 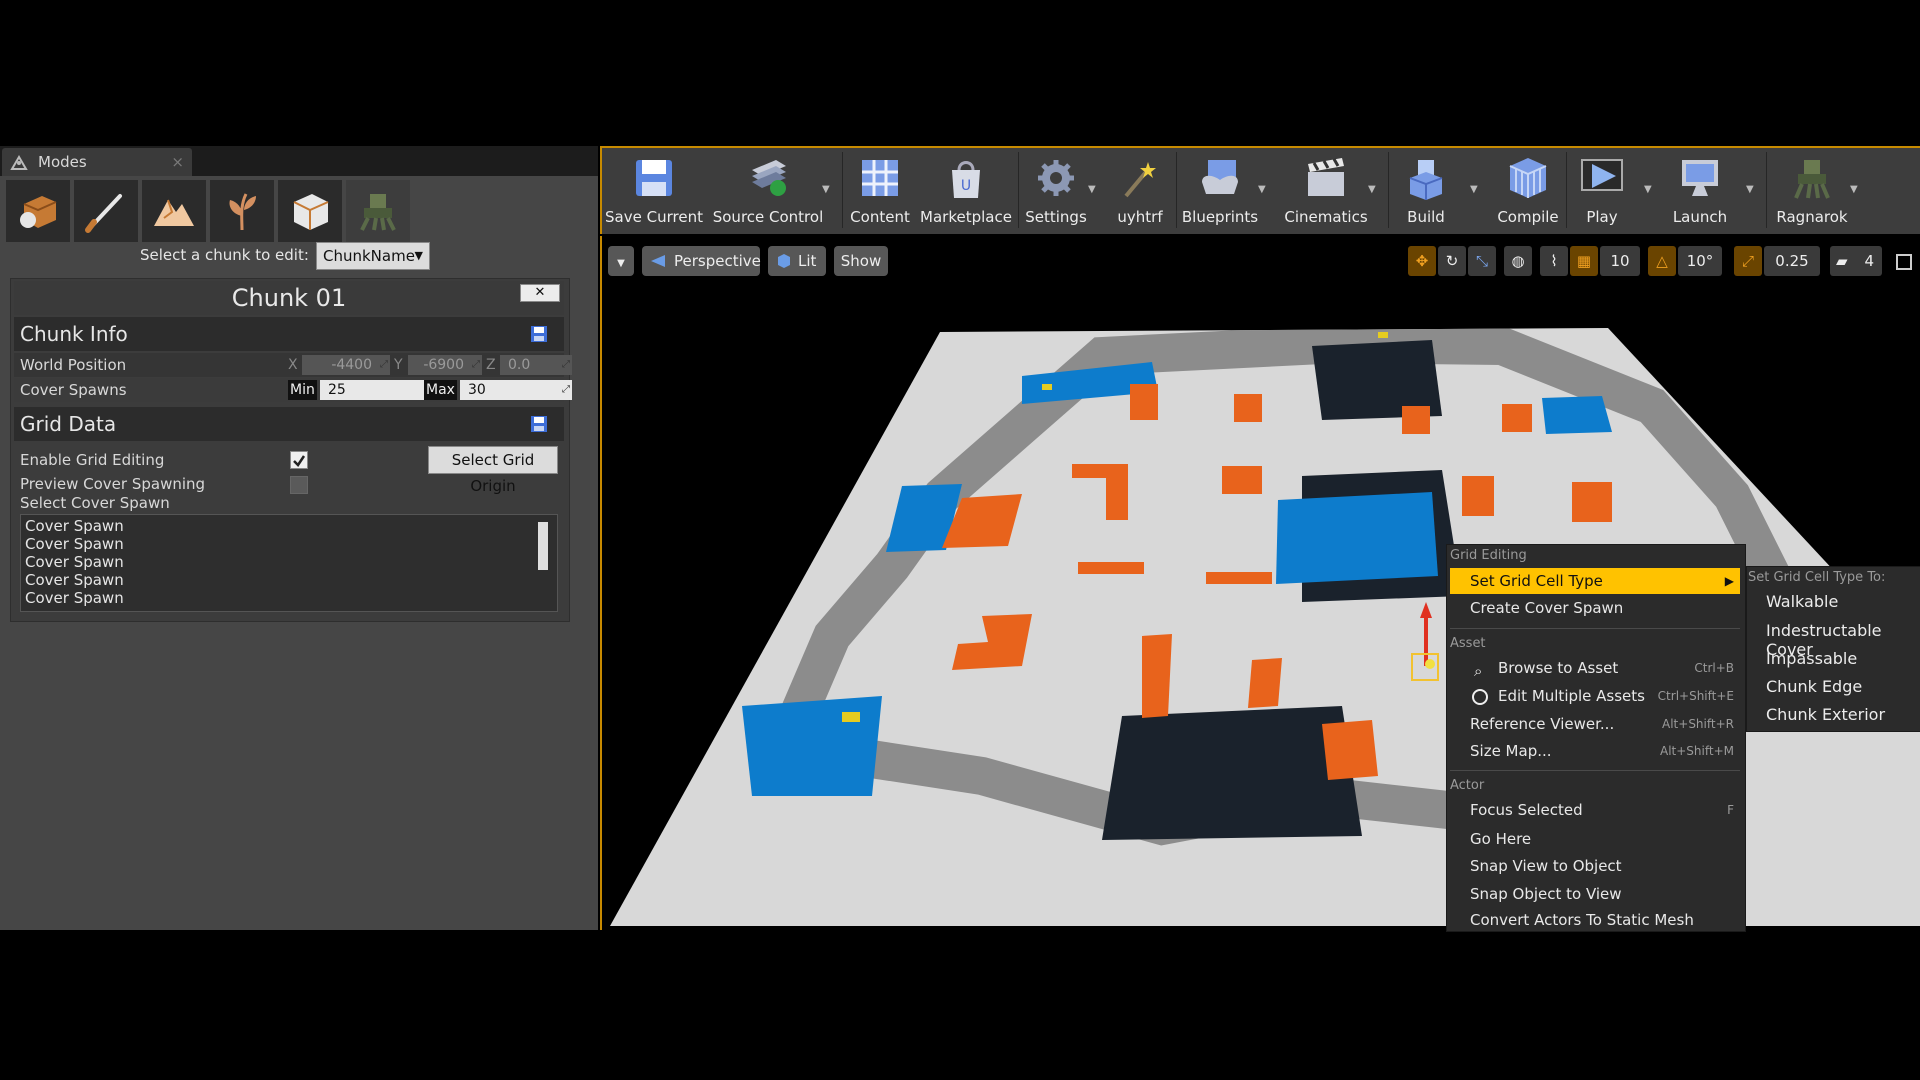 What do you see at coordinates (378, 211) in the screenshot?
I see `grid-edit-mode-button` at bounding box center [378, 211].